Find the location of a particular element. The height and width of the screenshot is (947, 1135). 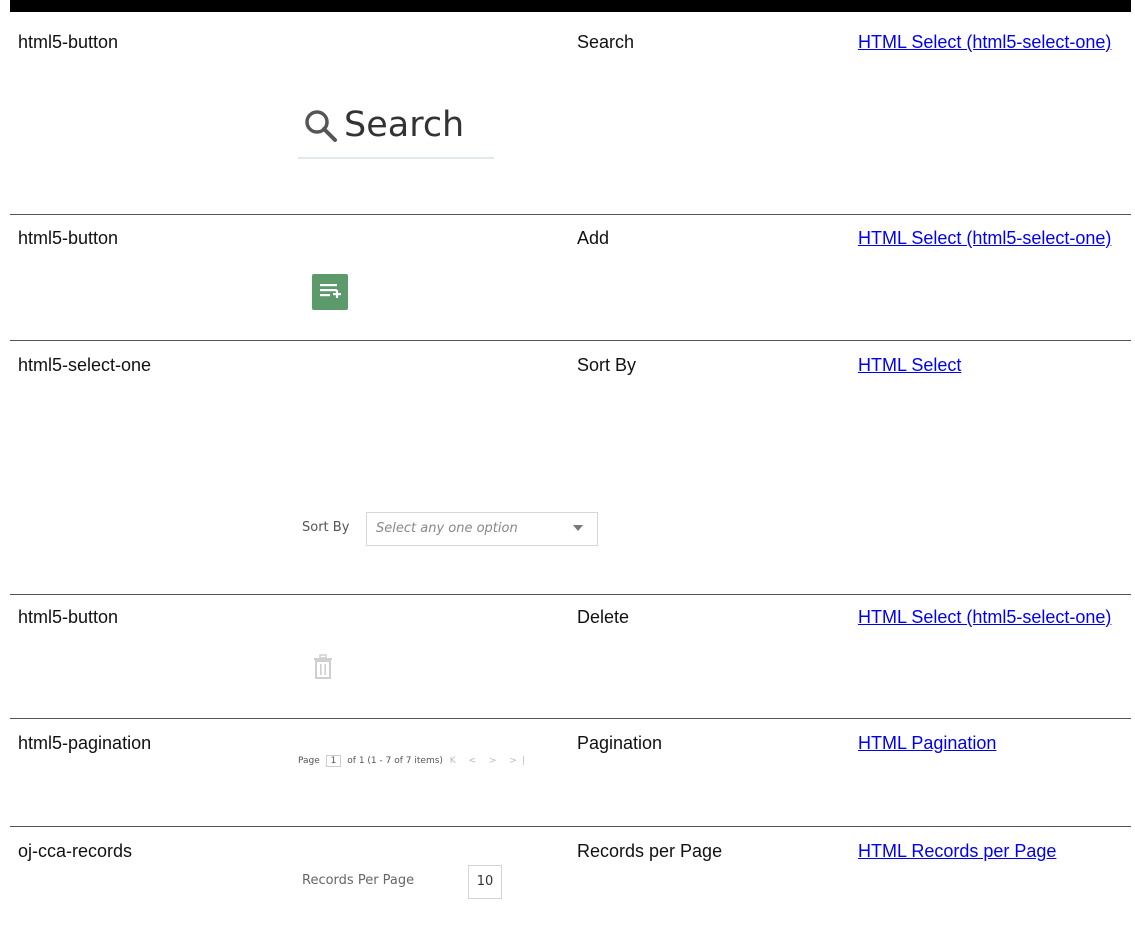

add-button-illustration is located at coordinates (330, 292).